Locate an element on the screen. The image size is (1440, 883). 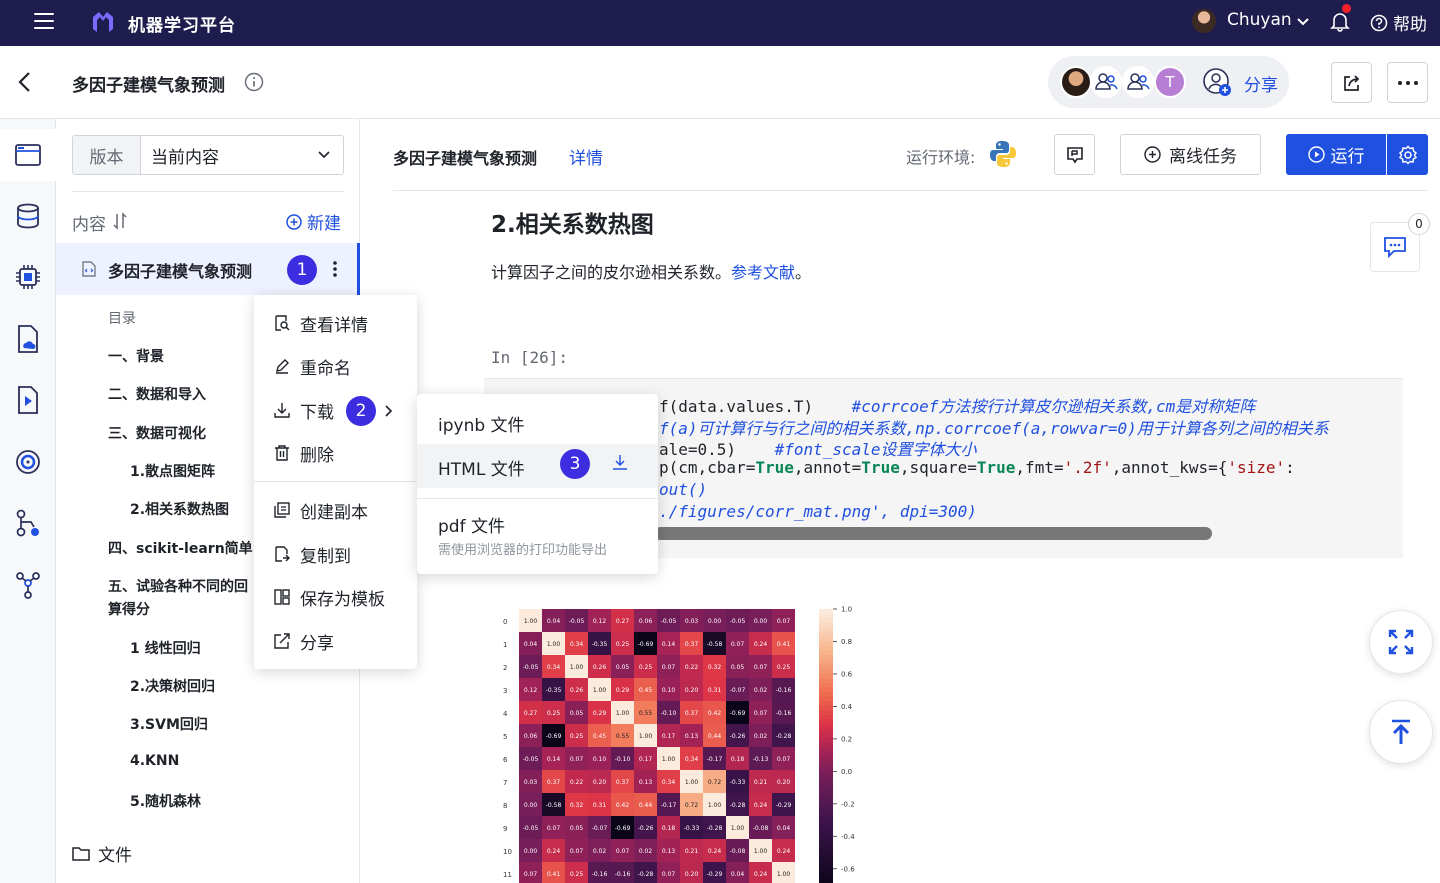
collaborators-group: T 分享 is located at coordinates (1168, 82).